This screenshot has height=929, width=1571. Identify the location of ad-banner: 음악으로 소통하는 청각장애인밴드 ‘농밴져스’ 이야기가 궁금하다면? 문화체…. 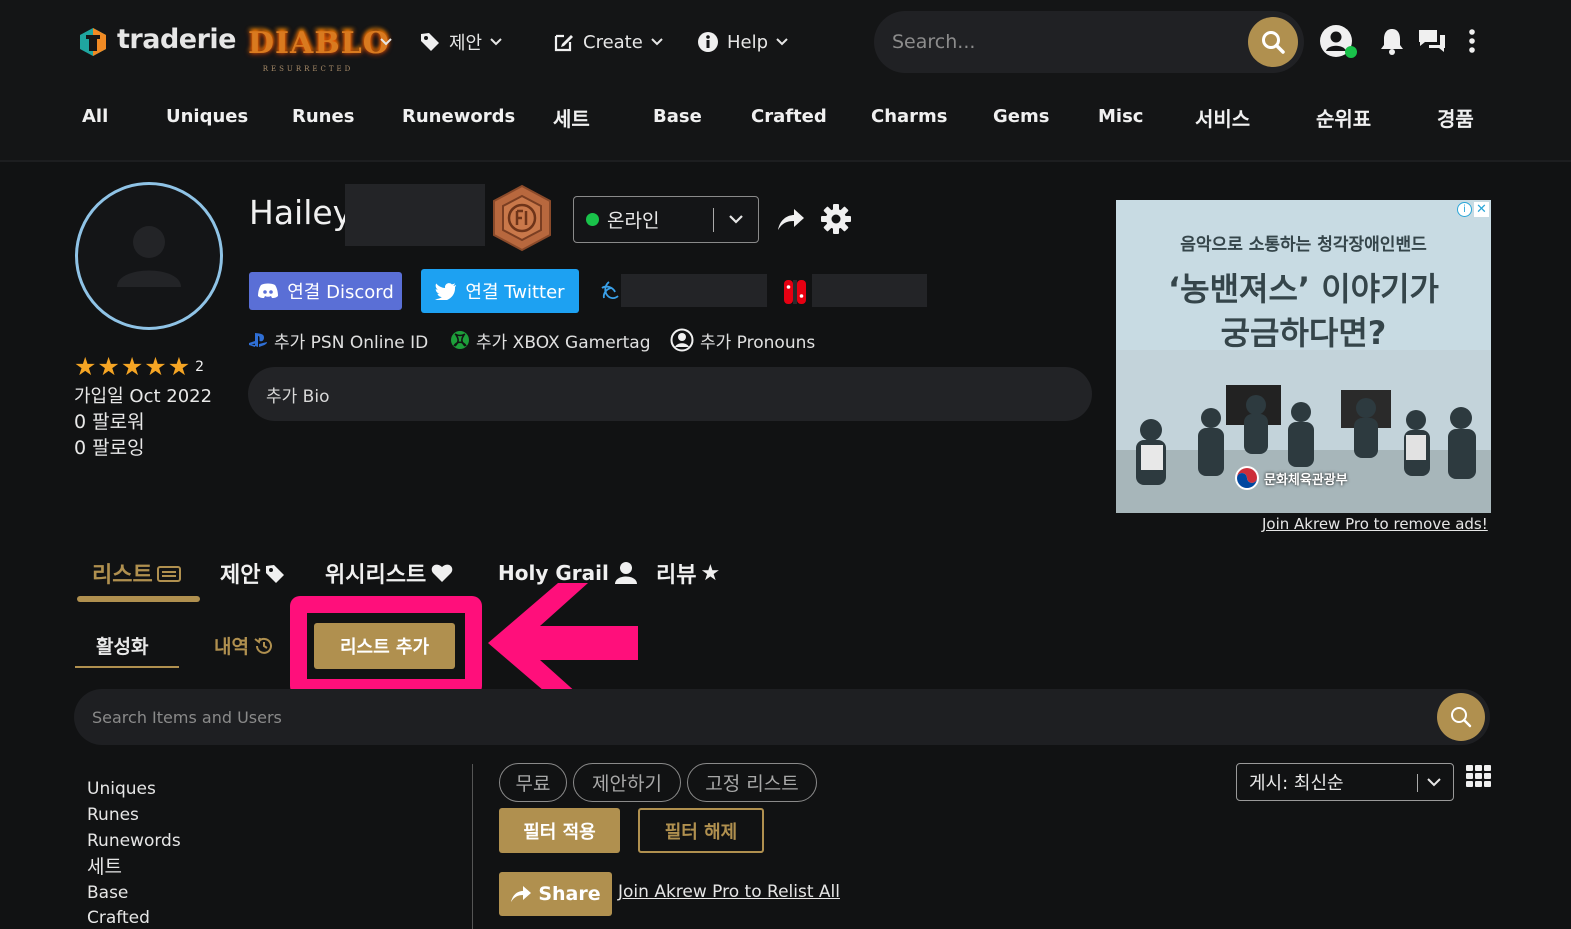
(1303, 356).